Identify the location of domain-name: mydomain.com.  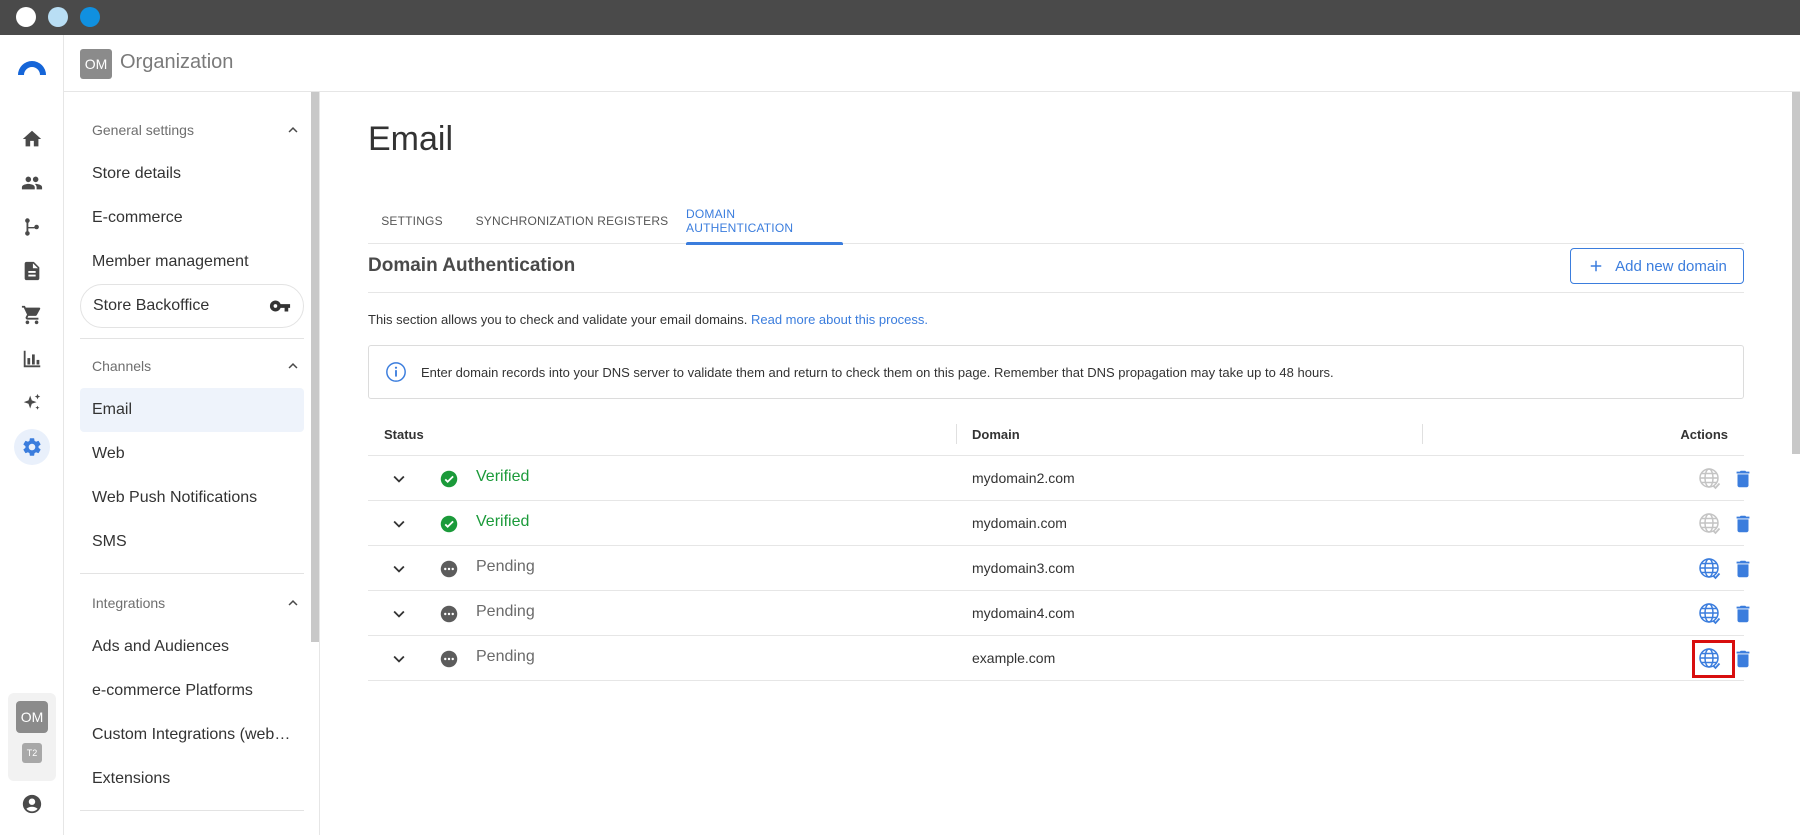
(1019, 523).